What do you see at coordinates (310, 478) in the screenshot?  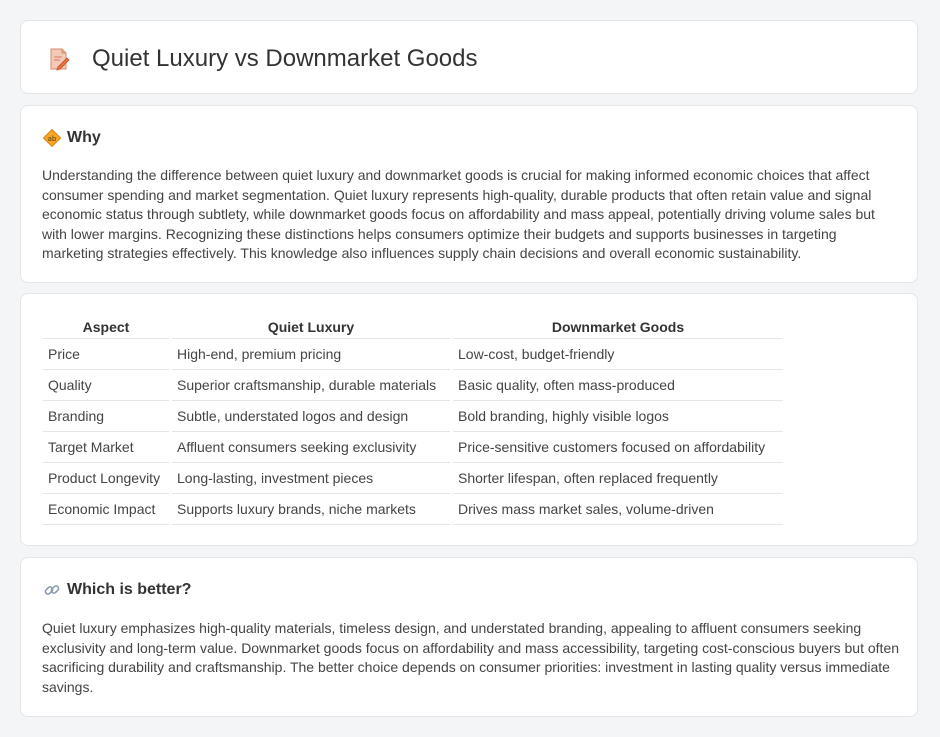 I see `table-cell: Long-lasting, investment pieces` at bounding box center [310, 478].